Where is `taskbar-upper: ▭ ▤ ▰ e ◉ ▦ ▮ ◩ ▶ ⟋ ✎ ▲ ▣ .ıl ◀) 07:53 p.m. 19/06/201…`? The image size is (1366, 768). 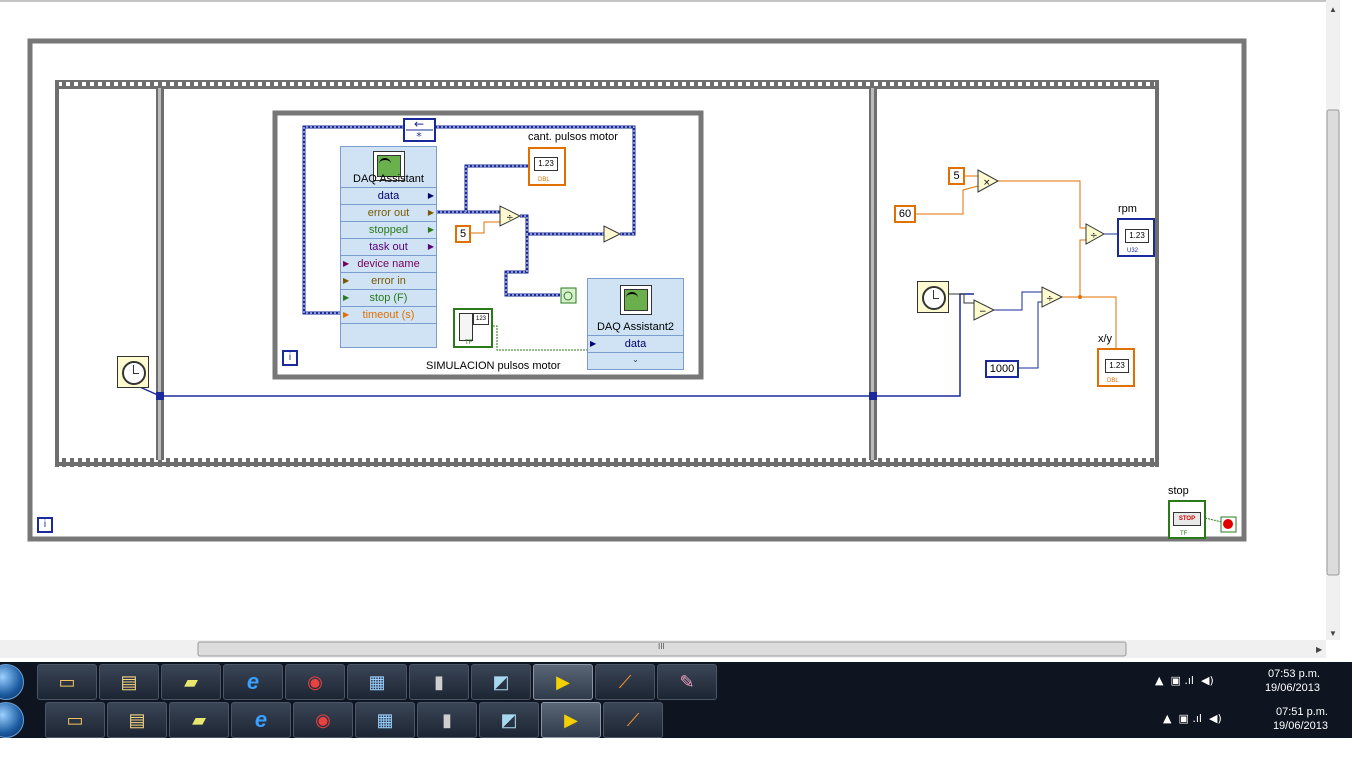 taskbar-upper: ▭ ▤ ▰ e ◉ ▦ ▮ ◩ ▶ ⟋ ✎ ▲ ▣ .ıl ◀) 07:53 p.m. 19/06/201… is located at coordinates (676, 681).